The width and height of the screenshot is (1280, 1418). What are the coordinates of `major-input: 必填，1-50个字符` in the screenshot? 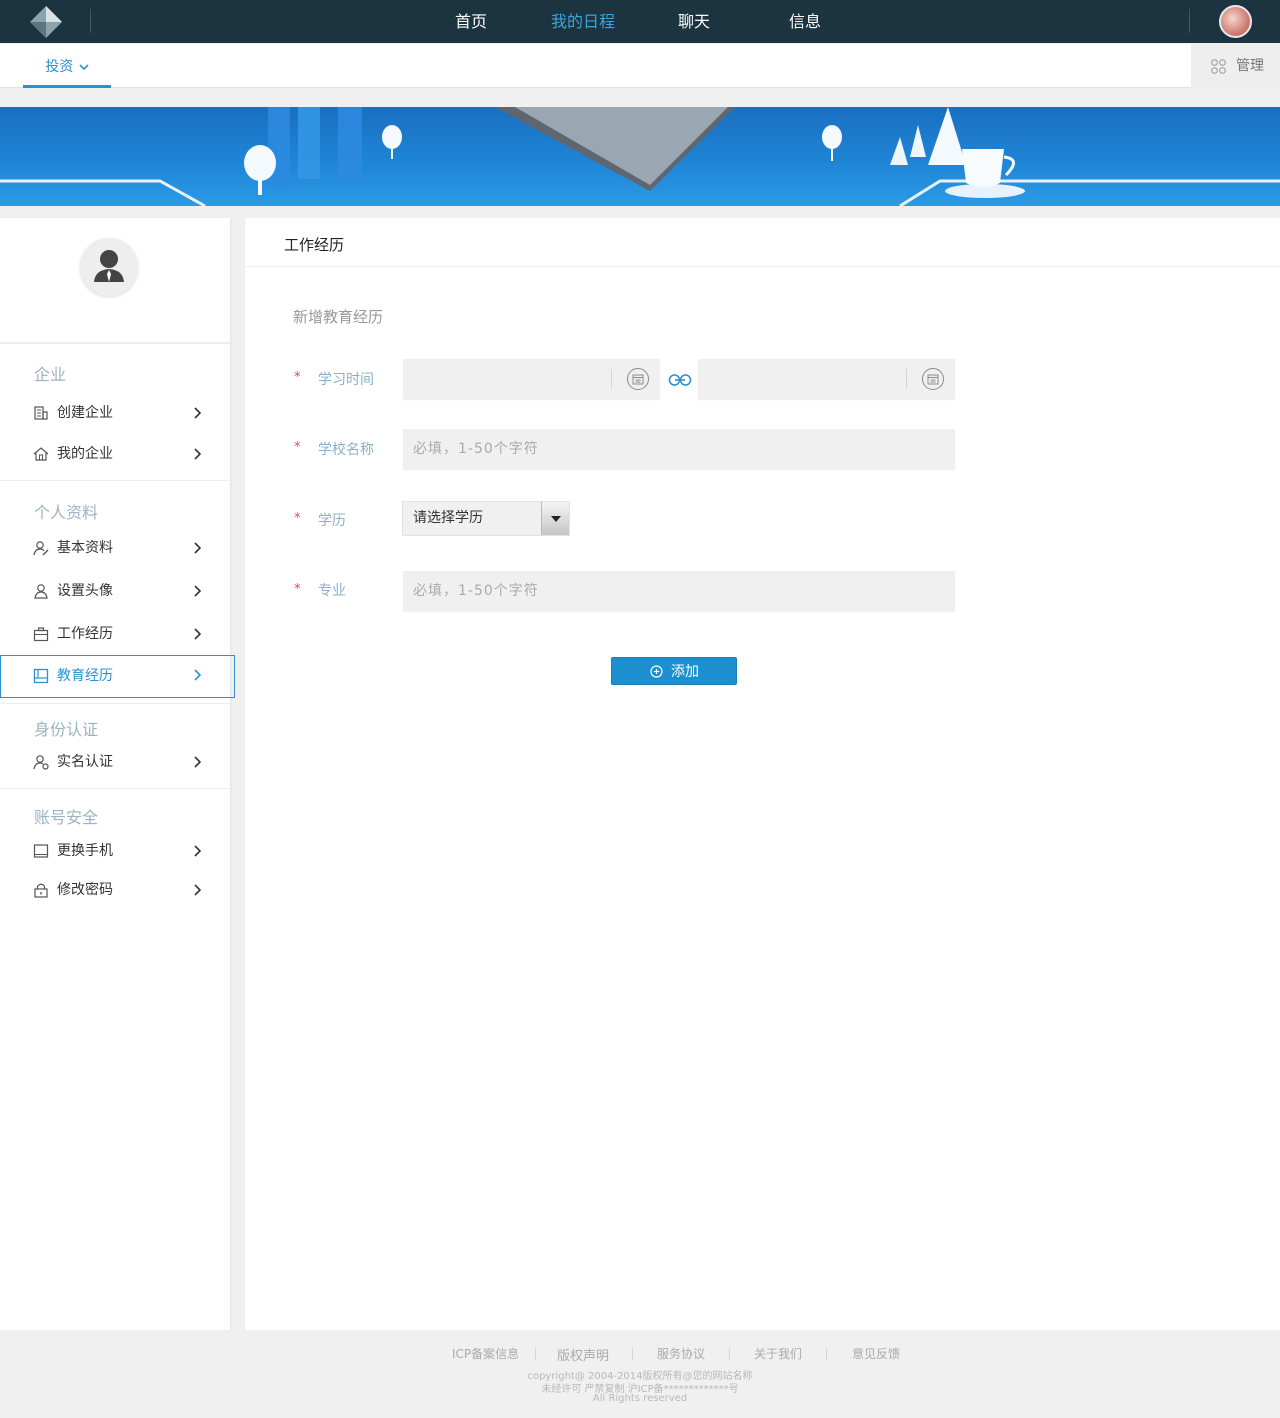 It's located at (679, 591).